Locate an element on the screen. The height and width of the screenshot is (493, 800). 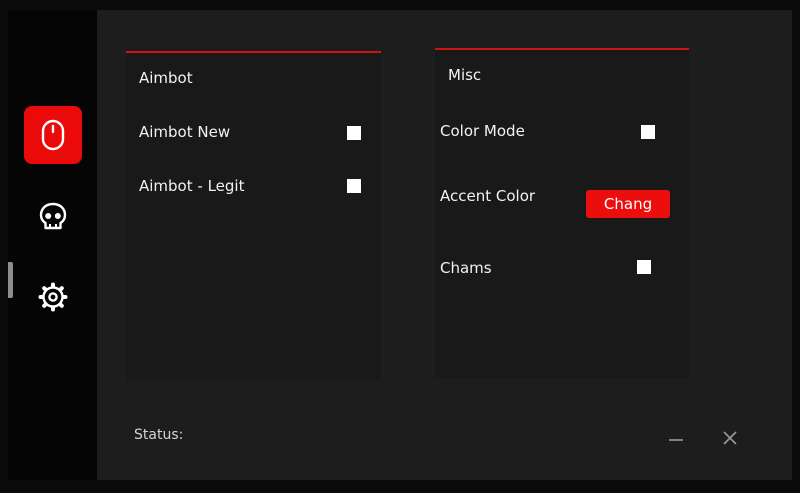
sidebar-item-visuals is located at coordinates (53, 217).